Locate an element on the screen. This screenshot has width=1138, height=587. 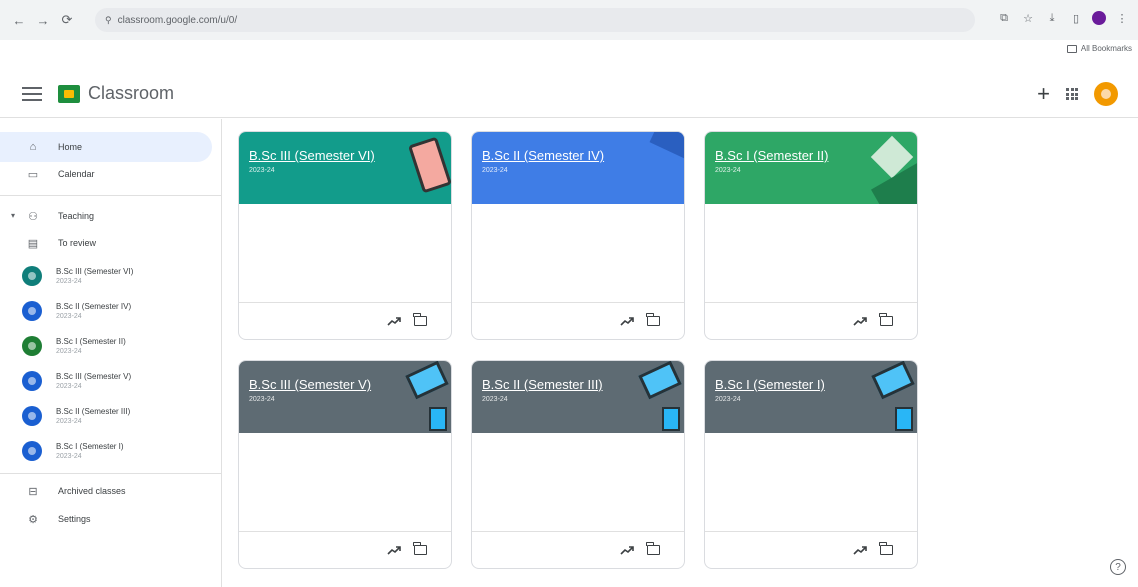
course-name: B.Sc II (Semester IV) is located at coordinates (94, 306).